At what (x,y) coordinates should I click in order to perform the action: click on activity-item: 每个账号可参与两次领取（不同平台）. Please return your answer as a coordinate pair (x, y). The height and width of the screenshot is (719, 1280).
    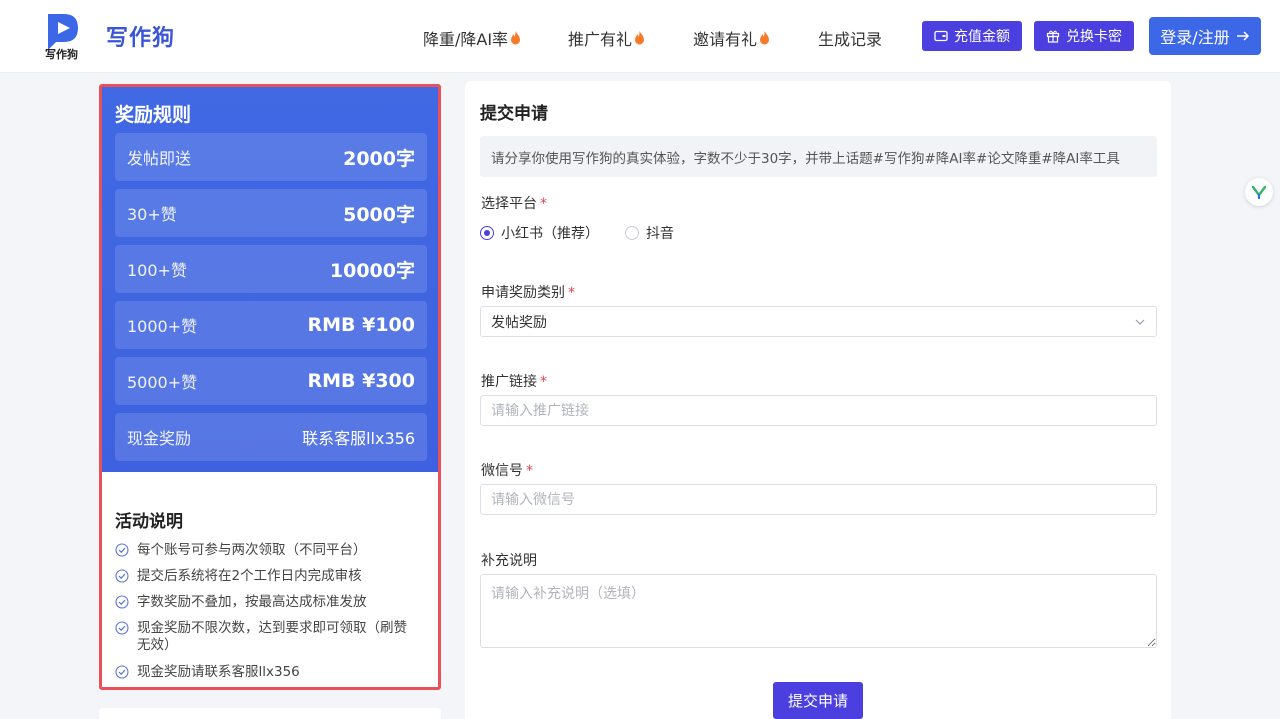
    Looking at the image, I should click on (265, 550).